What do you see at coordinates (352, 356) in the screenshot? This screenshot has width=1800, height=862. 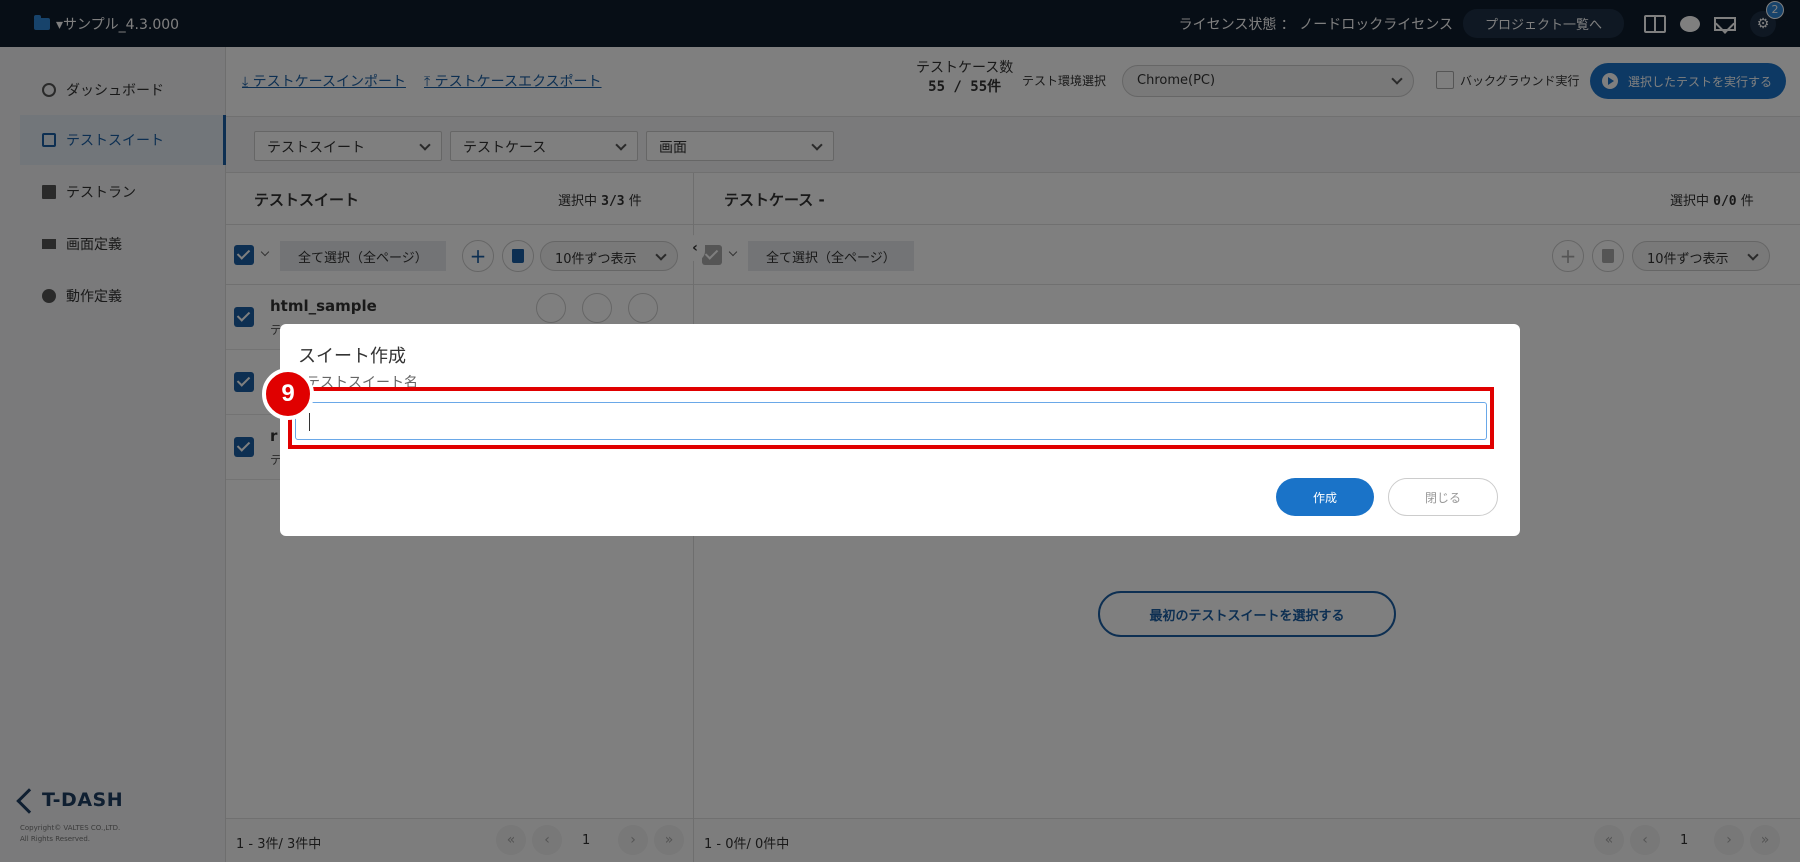 I see `dialog-title: スイート作成` at bounding box center [352, 356].